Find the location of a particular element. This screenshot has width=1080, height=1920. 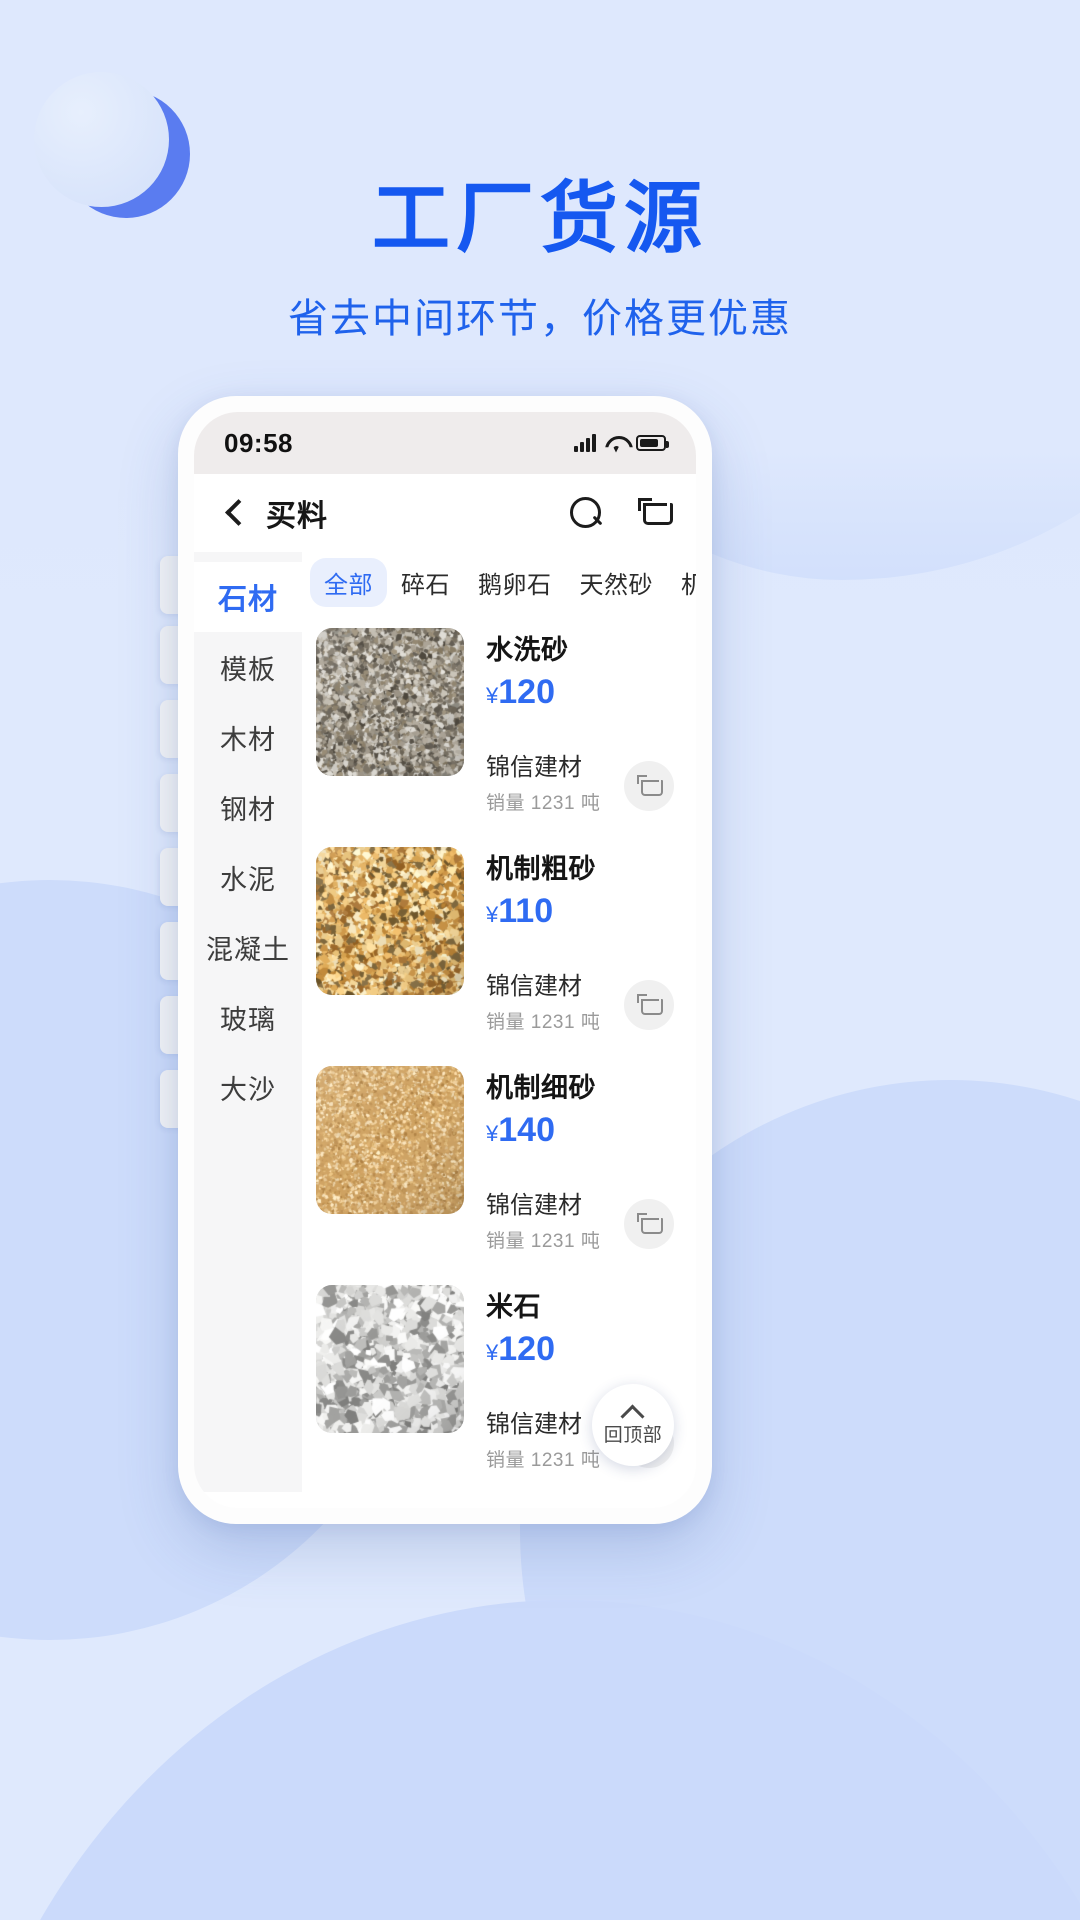

sidebar-item-steel: 钢材 is located at coordinates (248, 807).